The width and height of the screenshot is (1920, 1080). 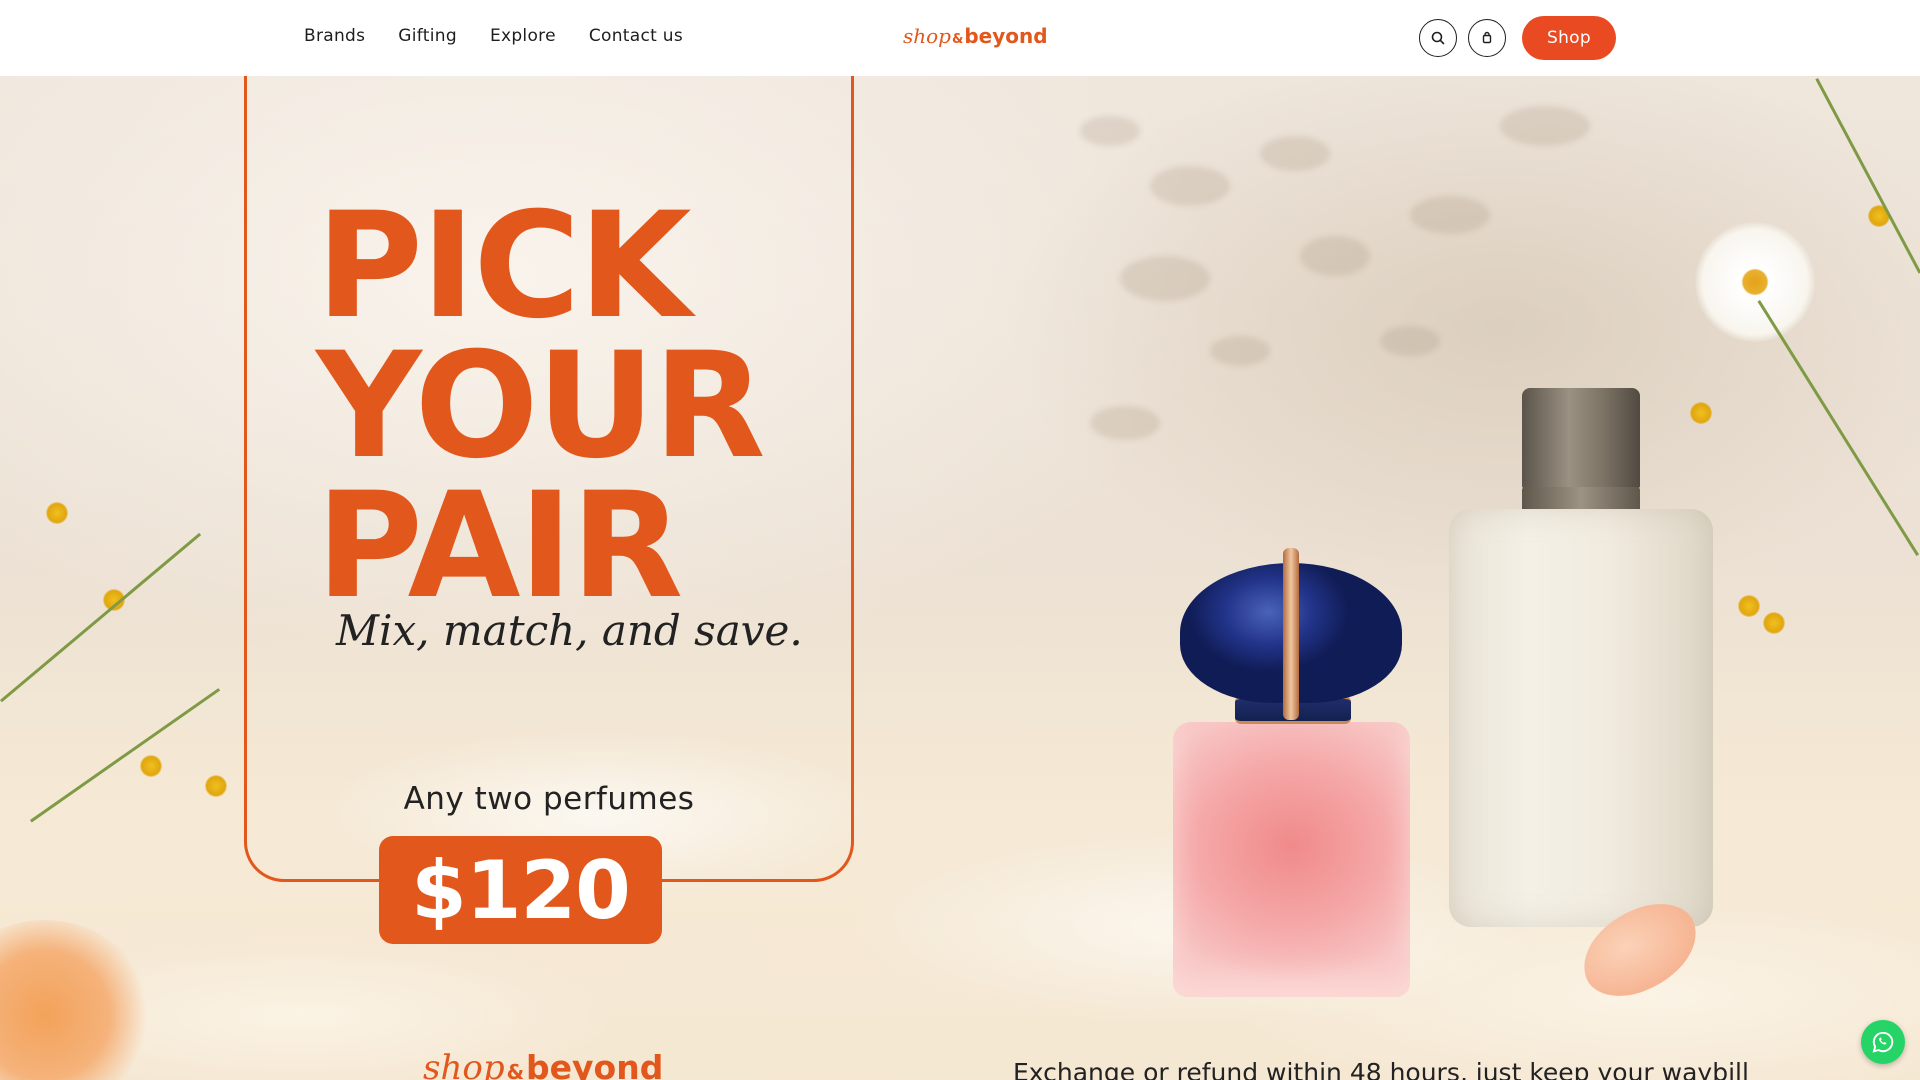 I want to click on logo-shop: shop, so click(x=927, y=36).